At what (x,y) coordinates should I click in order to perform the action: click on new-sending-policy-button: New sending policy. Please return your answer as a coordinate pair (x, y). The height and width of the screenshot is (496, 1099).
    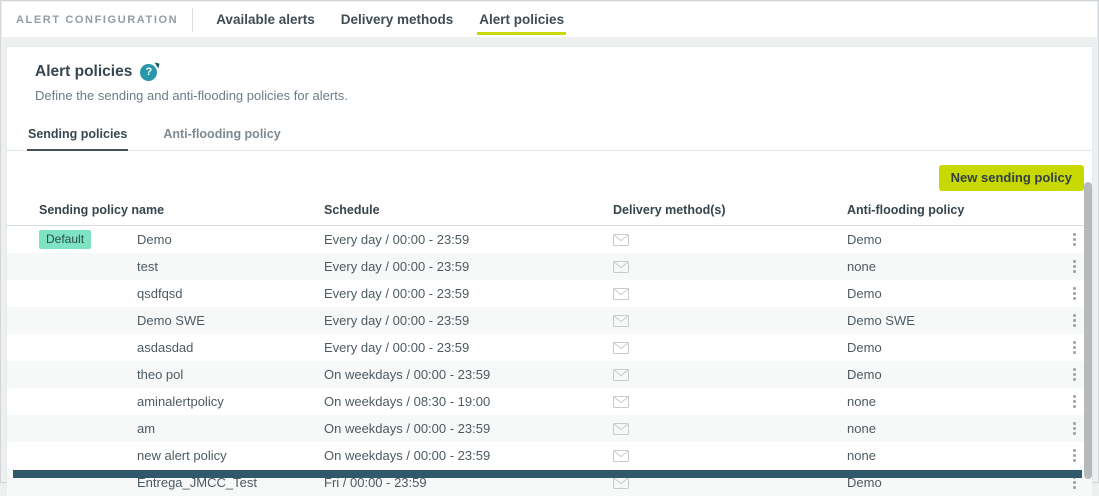
    Looking at the image, I should click on (1011, 178).